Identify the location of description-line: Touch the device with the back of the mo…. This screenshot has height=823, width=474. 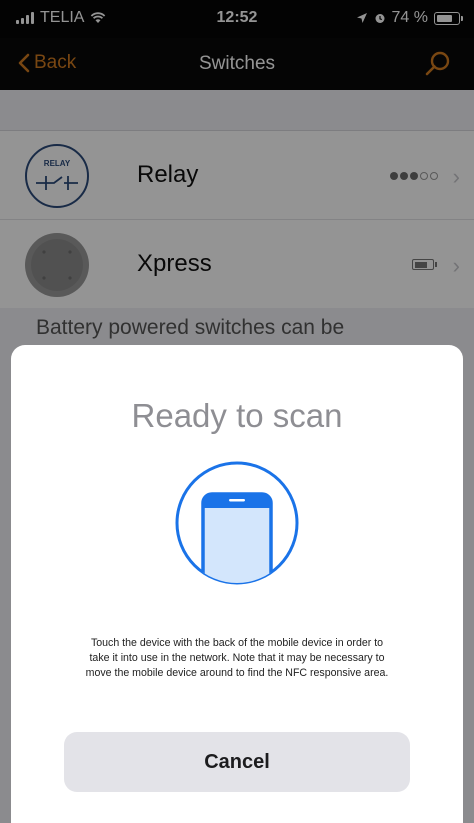
(237, 643).